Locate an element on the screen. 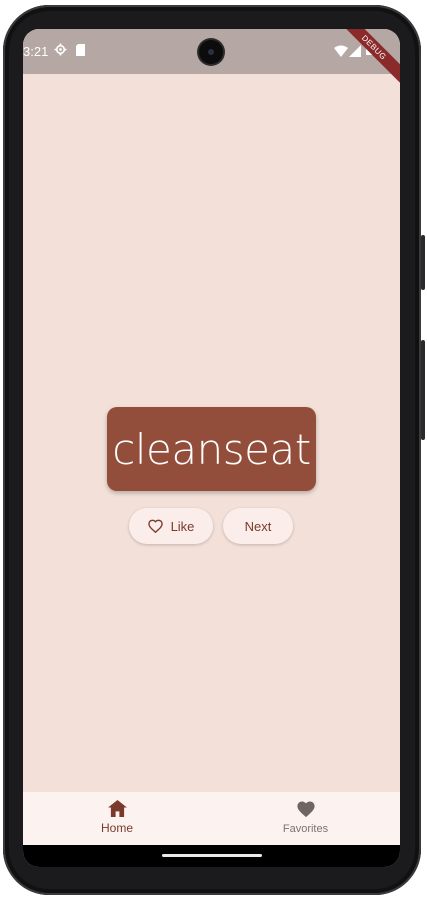  bottom-navigation-bar: Home Favorites is located at coordinates (211, 818).